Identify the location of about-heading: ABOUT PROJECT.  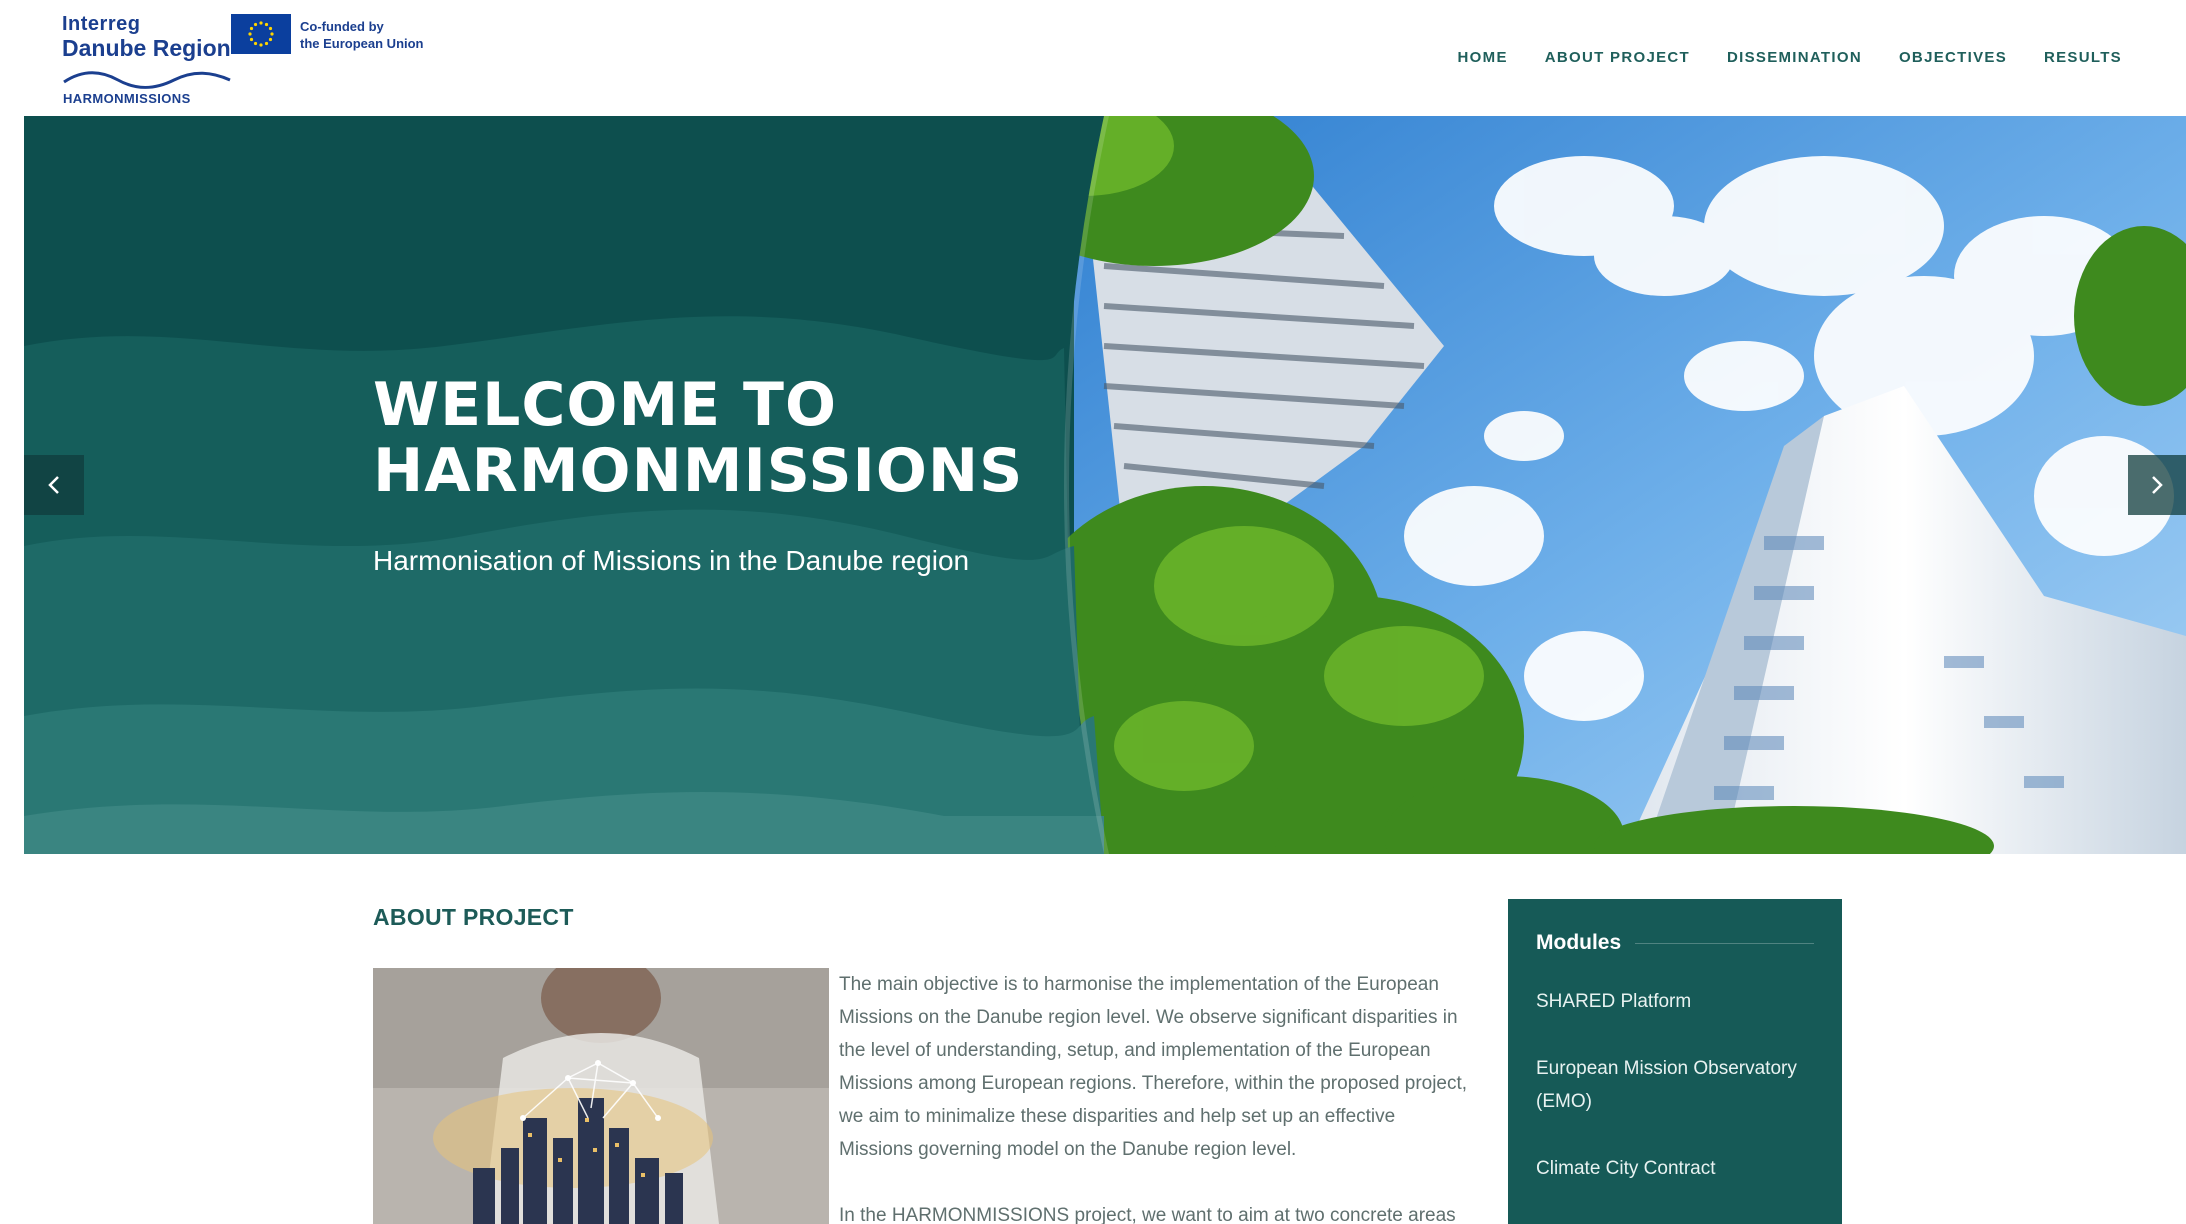
(473, 917).